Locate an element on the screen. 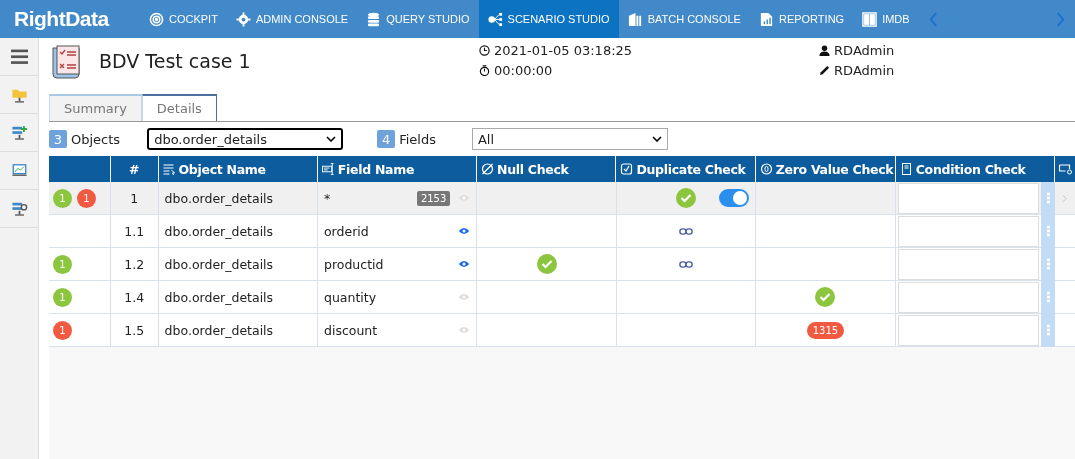 The height and width of the screenshot is (459, 1075). pencil-icon is located at coordinates (825, 70).